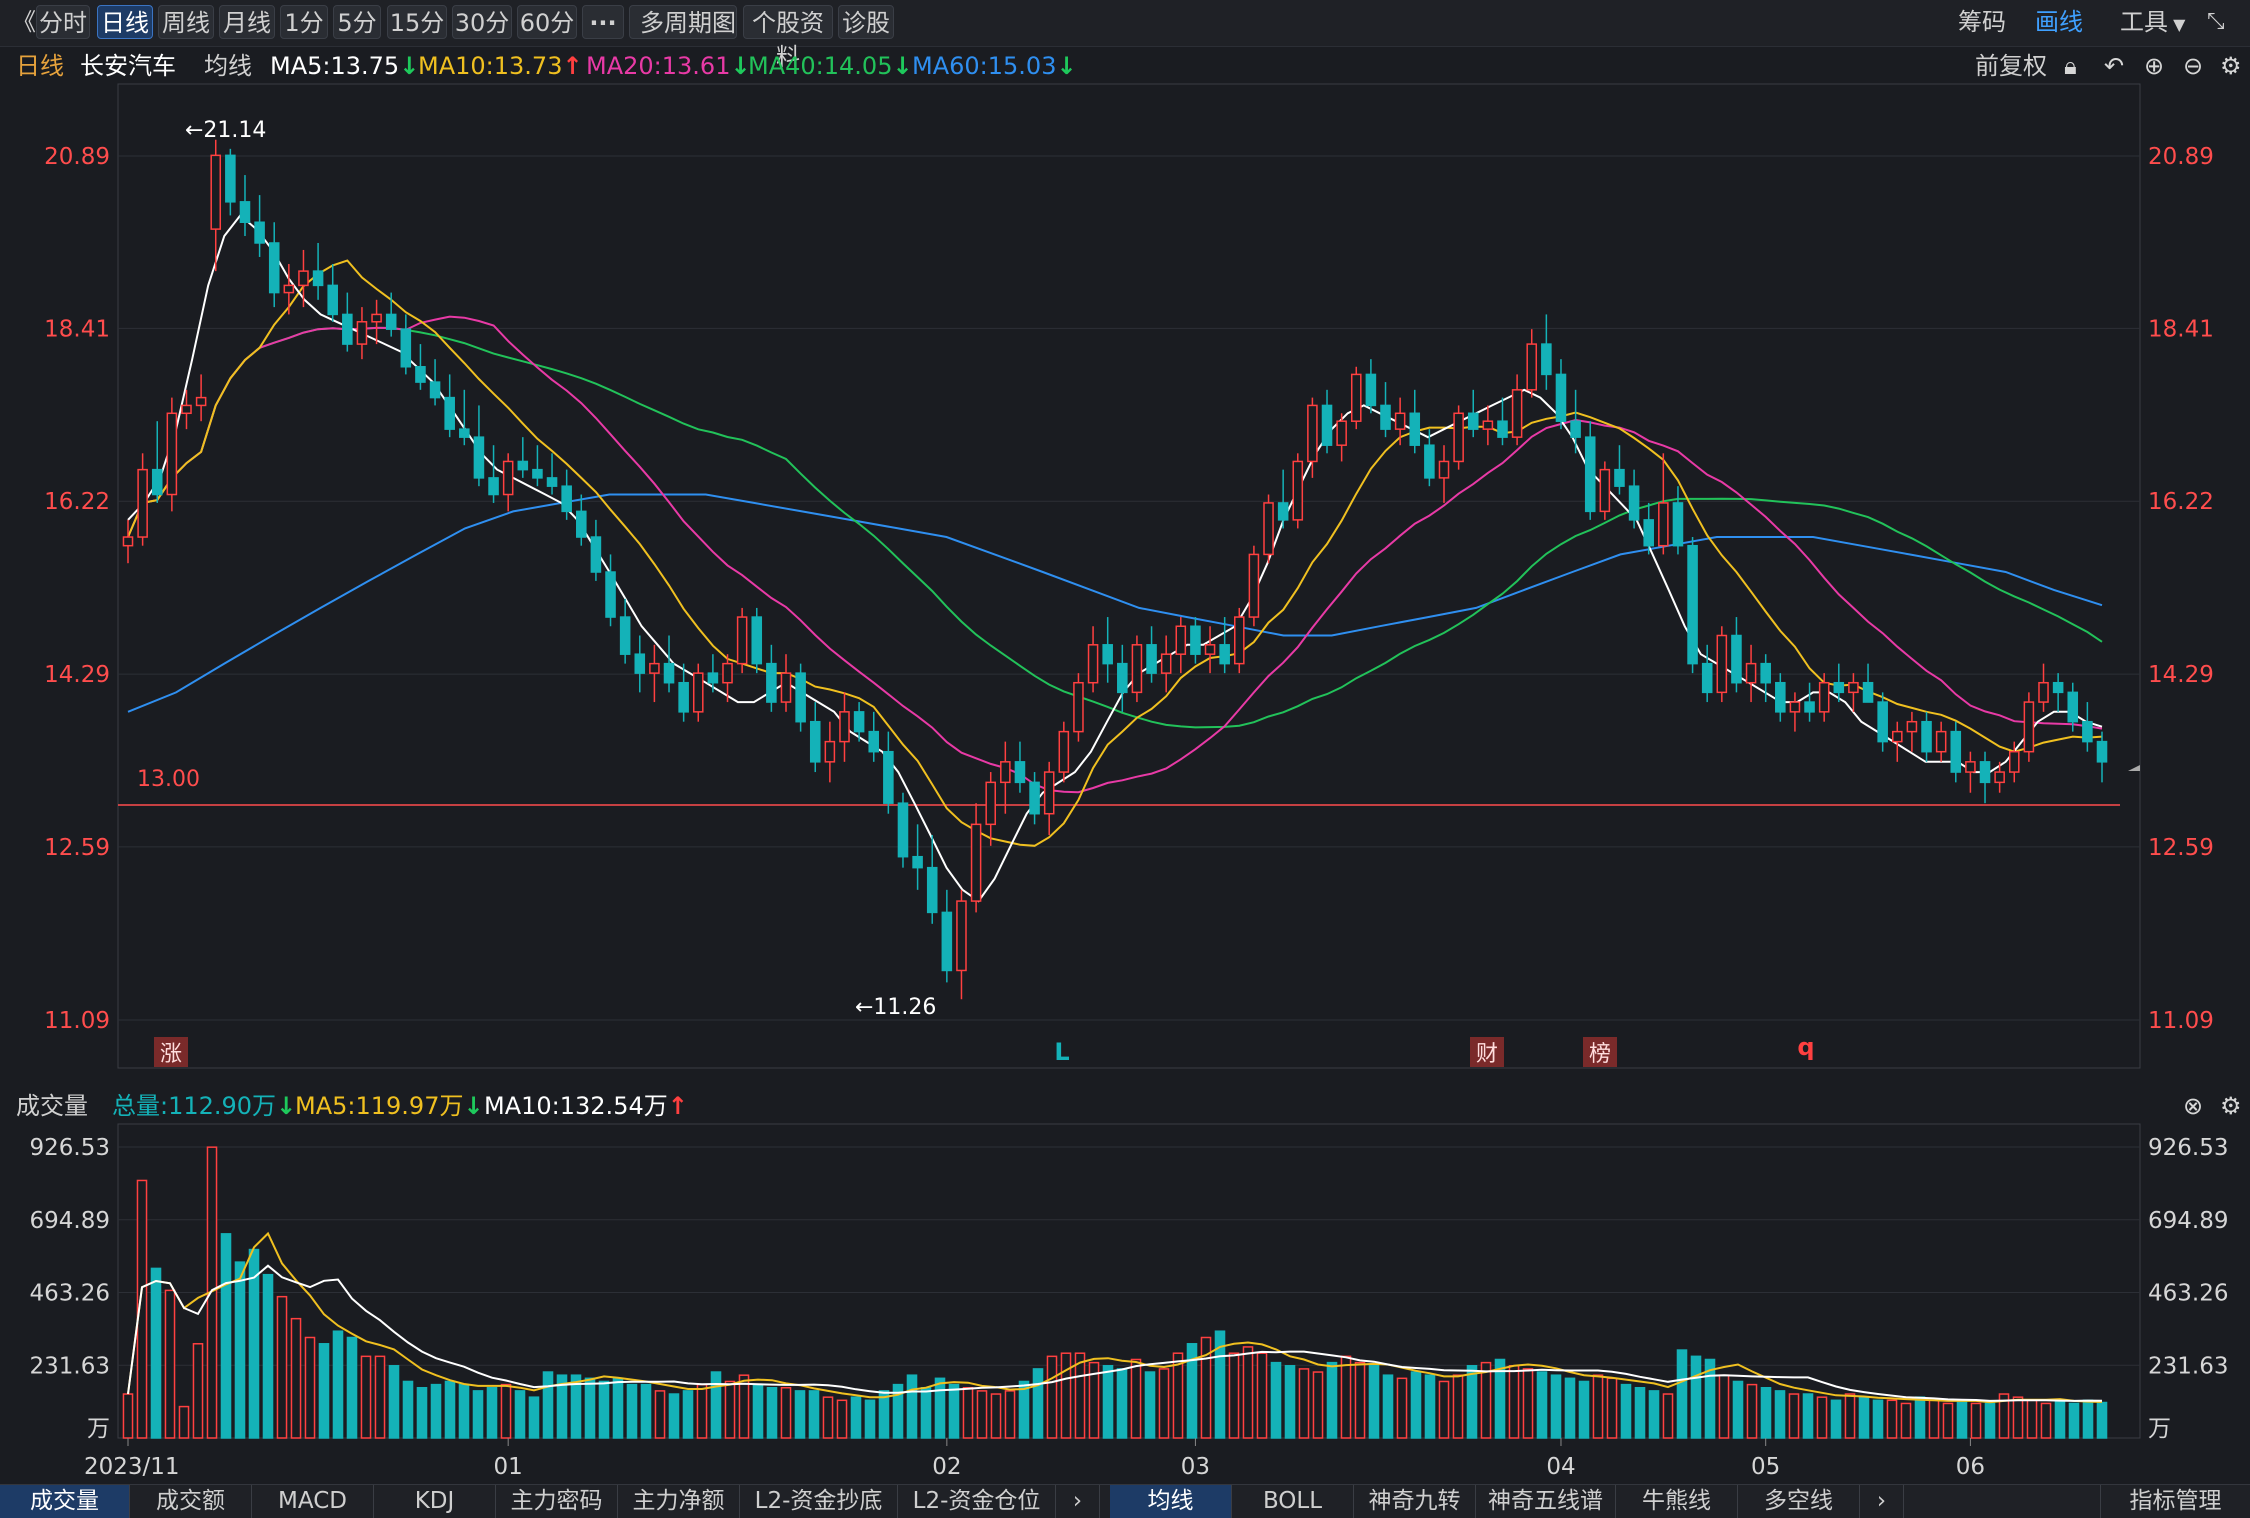 This screenshot has height=1518, width=2250. I want to click on tab-l2-bottom: L2-资金抄底, so click(819, 1501).